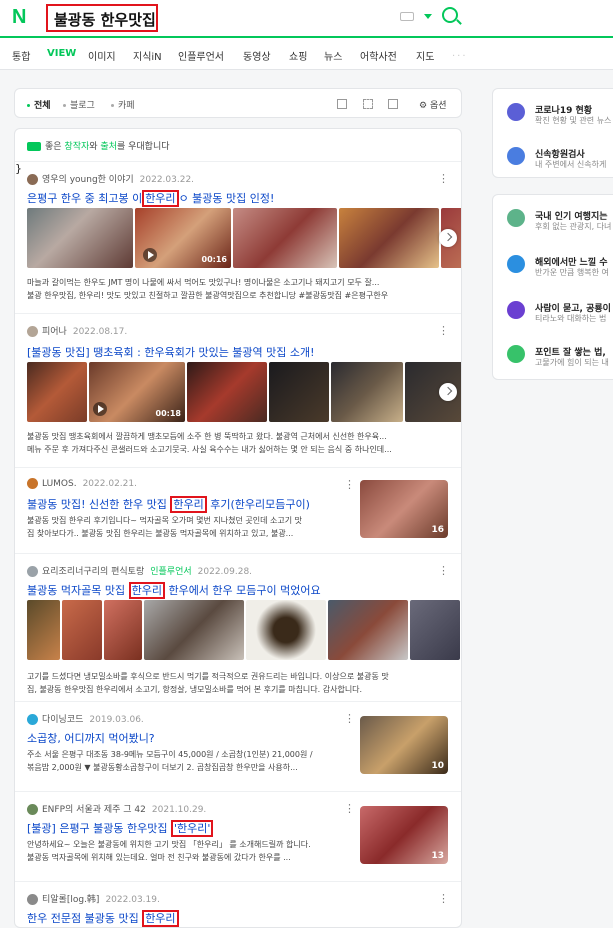 This screenshot has height=928, width=613. Describe the element at coordinates (171, 352) in the screenshot. I see `post-title: [불광동 맛집] 땡초육회 : 한우육회가 맛있는 불광역 맛집 소개!` at that location.